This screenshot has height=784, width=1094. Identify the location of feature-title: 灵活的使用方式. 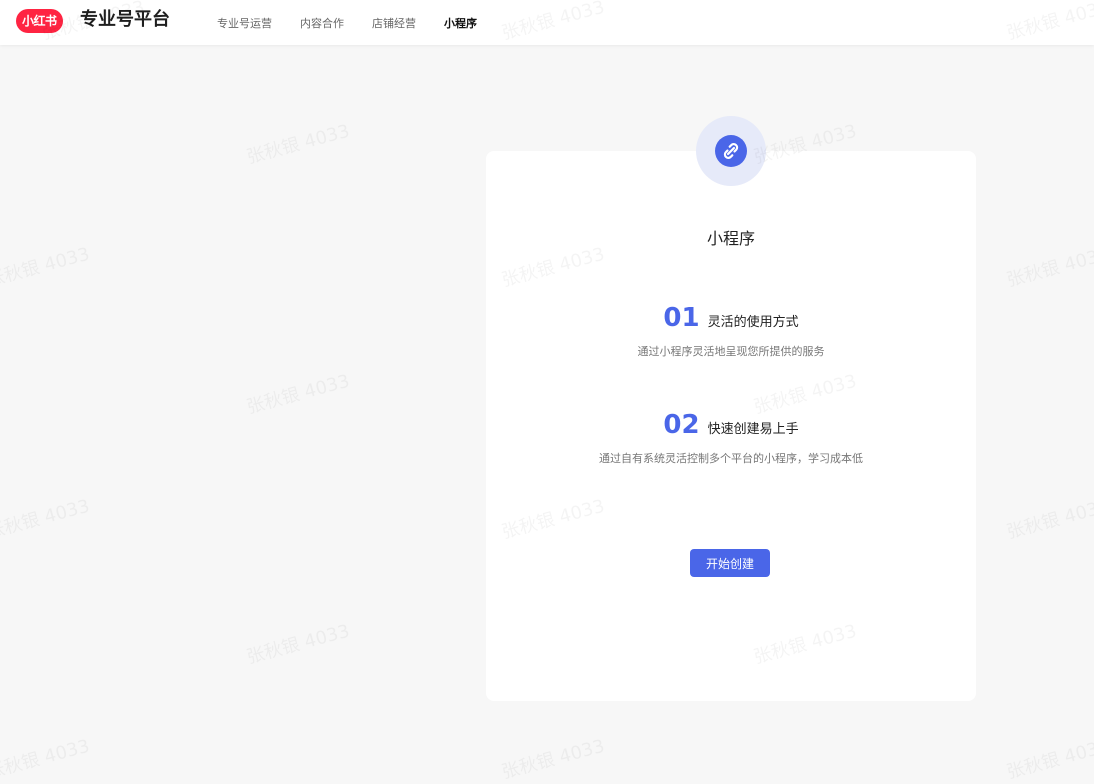
(753, 322).